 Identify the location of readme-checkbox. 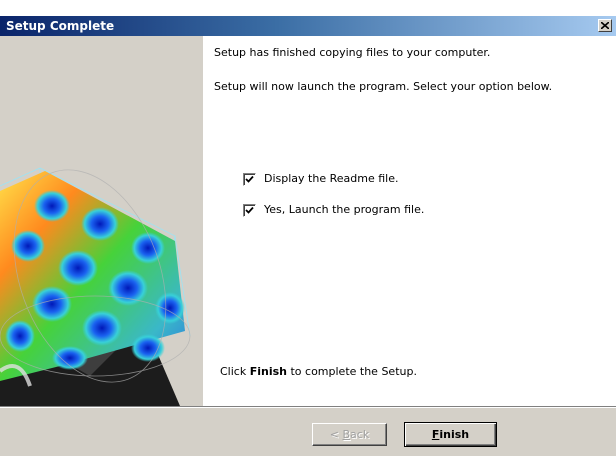
(249, 179).